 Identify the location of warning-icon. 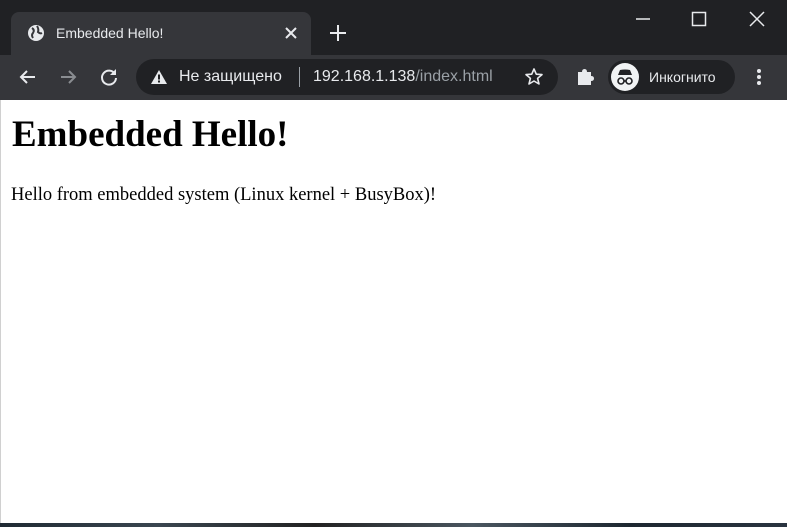
(159, 77).